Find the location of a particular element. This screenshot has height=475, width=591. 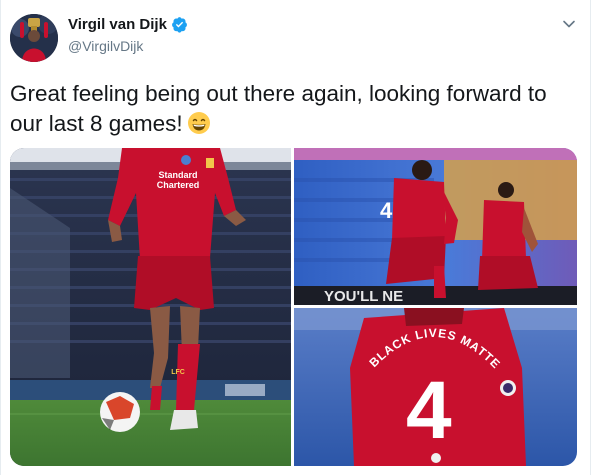

verified-badge-icon is located at coordinates (179, 24).